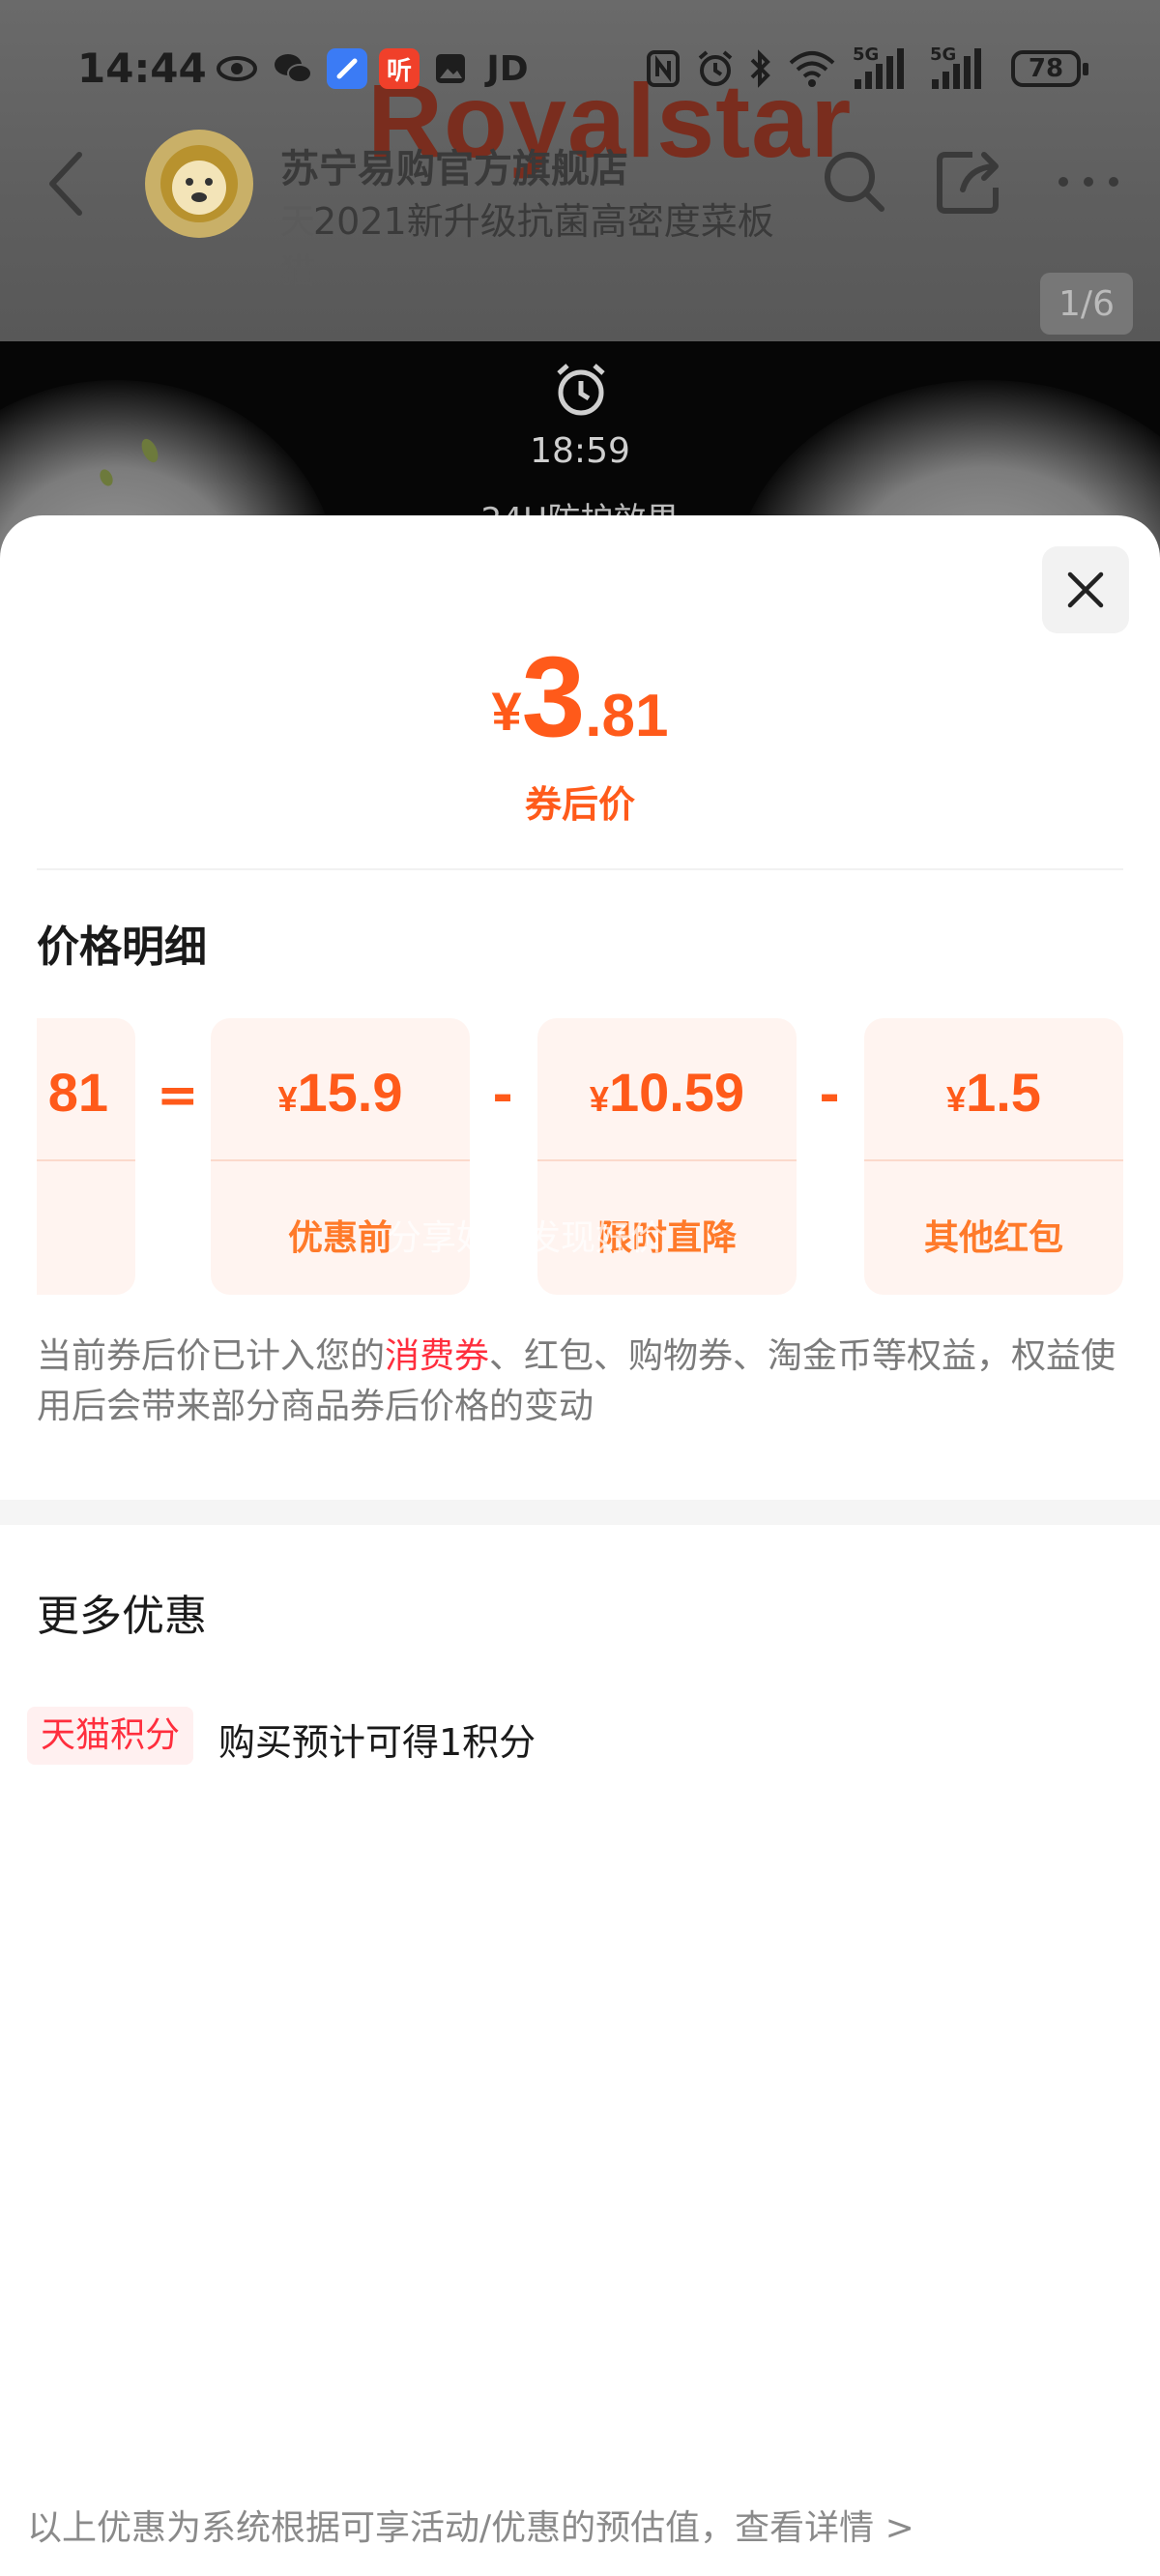 The height and width of the screenshot is (2576, 1160). I want to click on tmall-points-tag: 天猫积分, so click(111, 1736).